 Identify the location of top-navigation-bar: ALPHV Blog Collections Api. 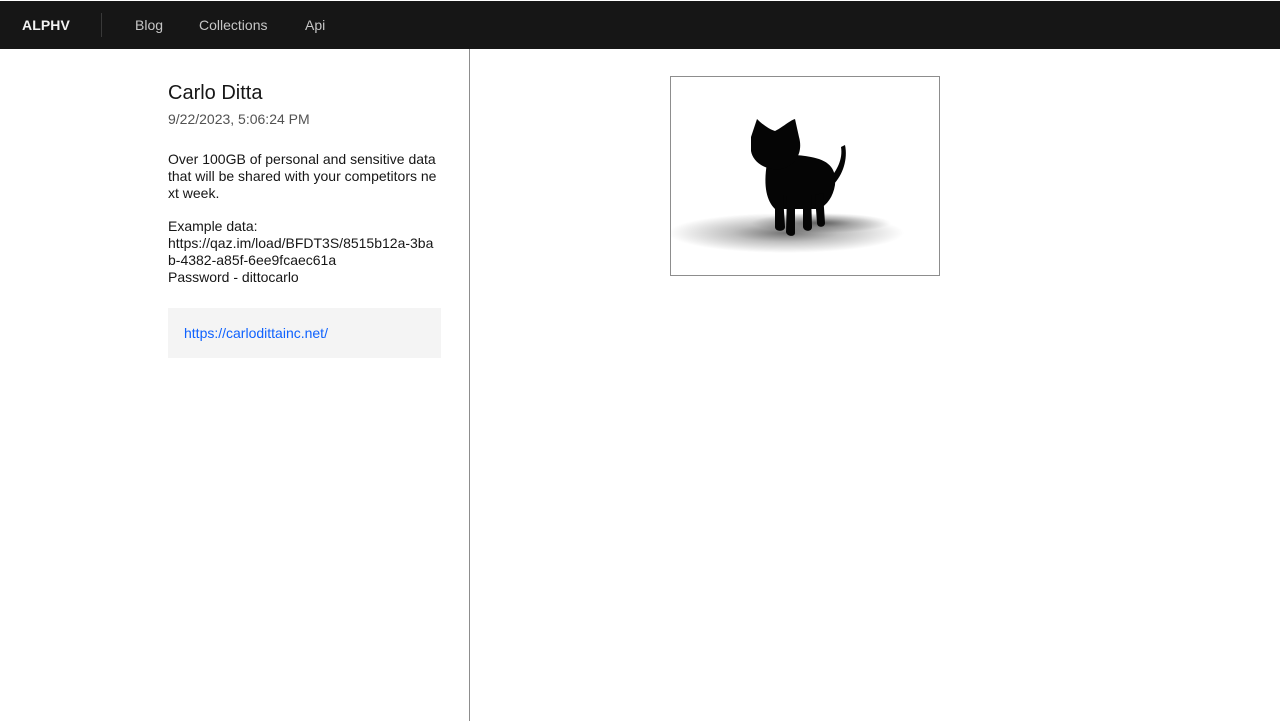
(640, 25).